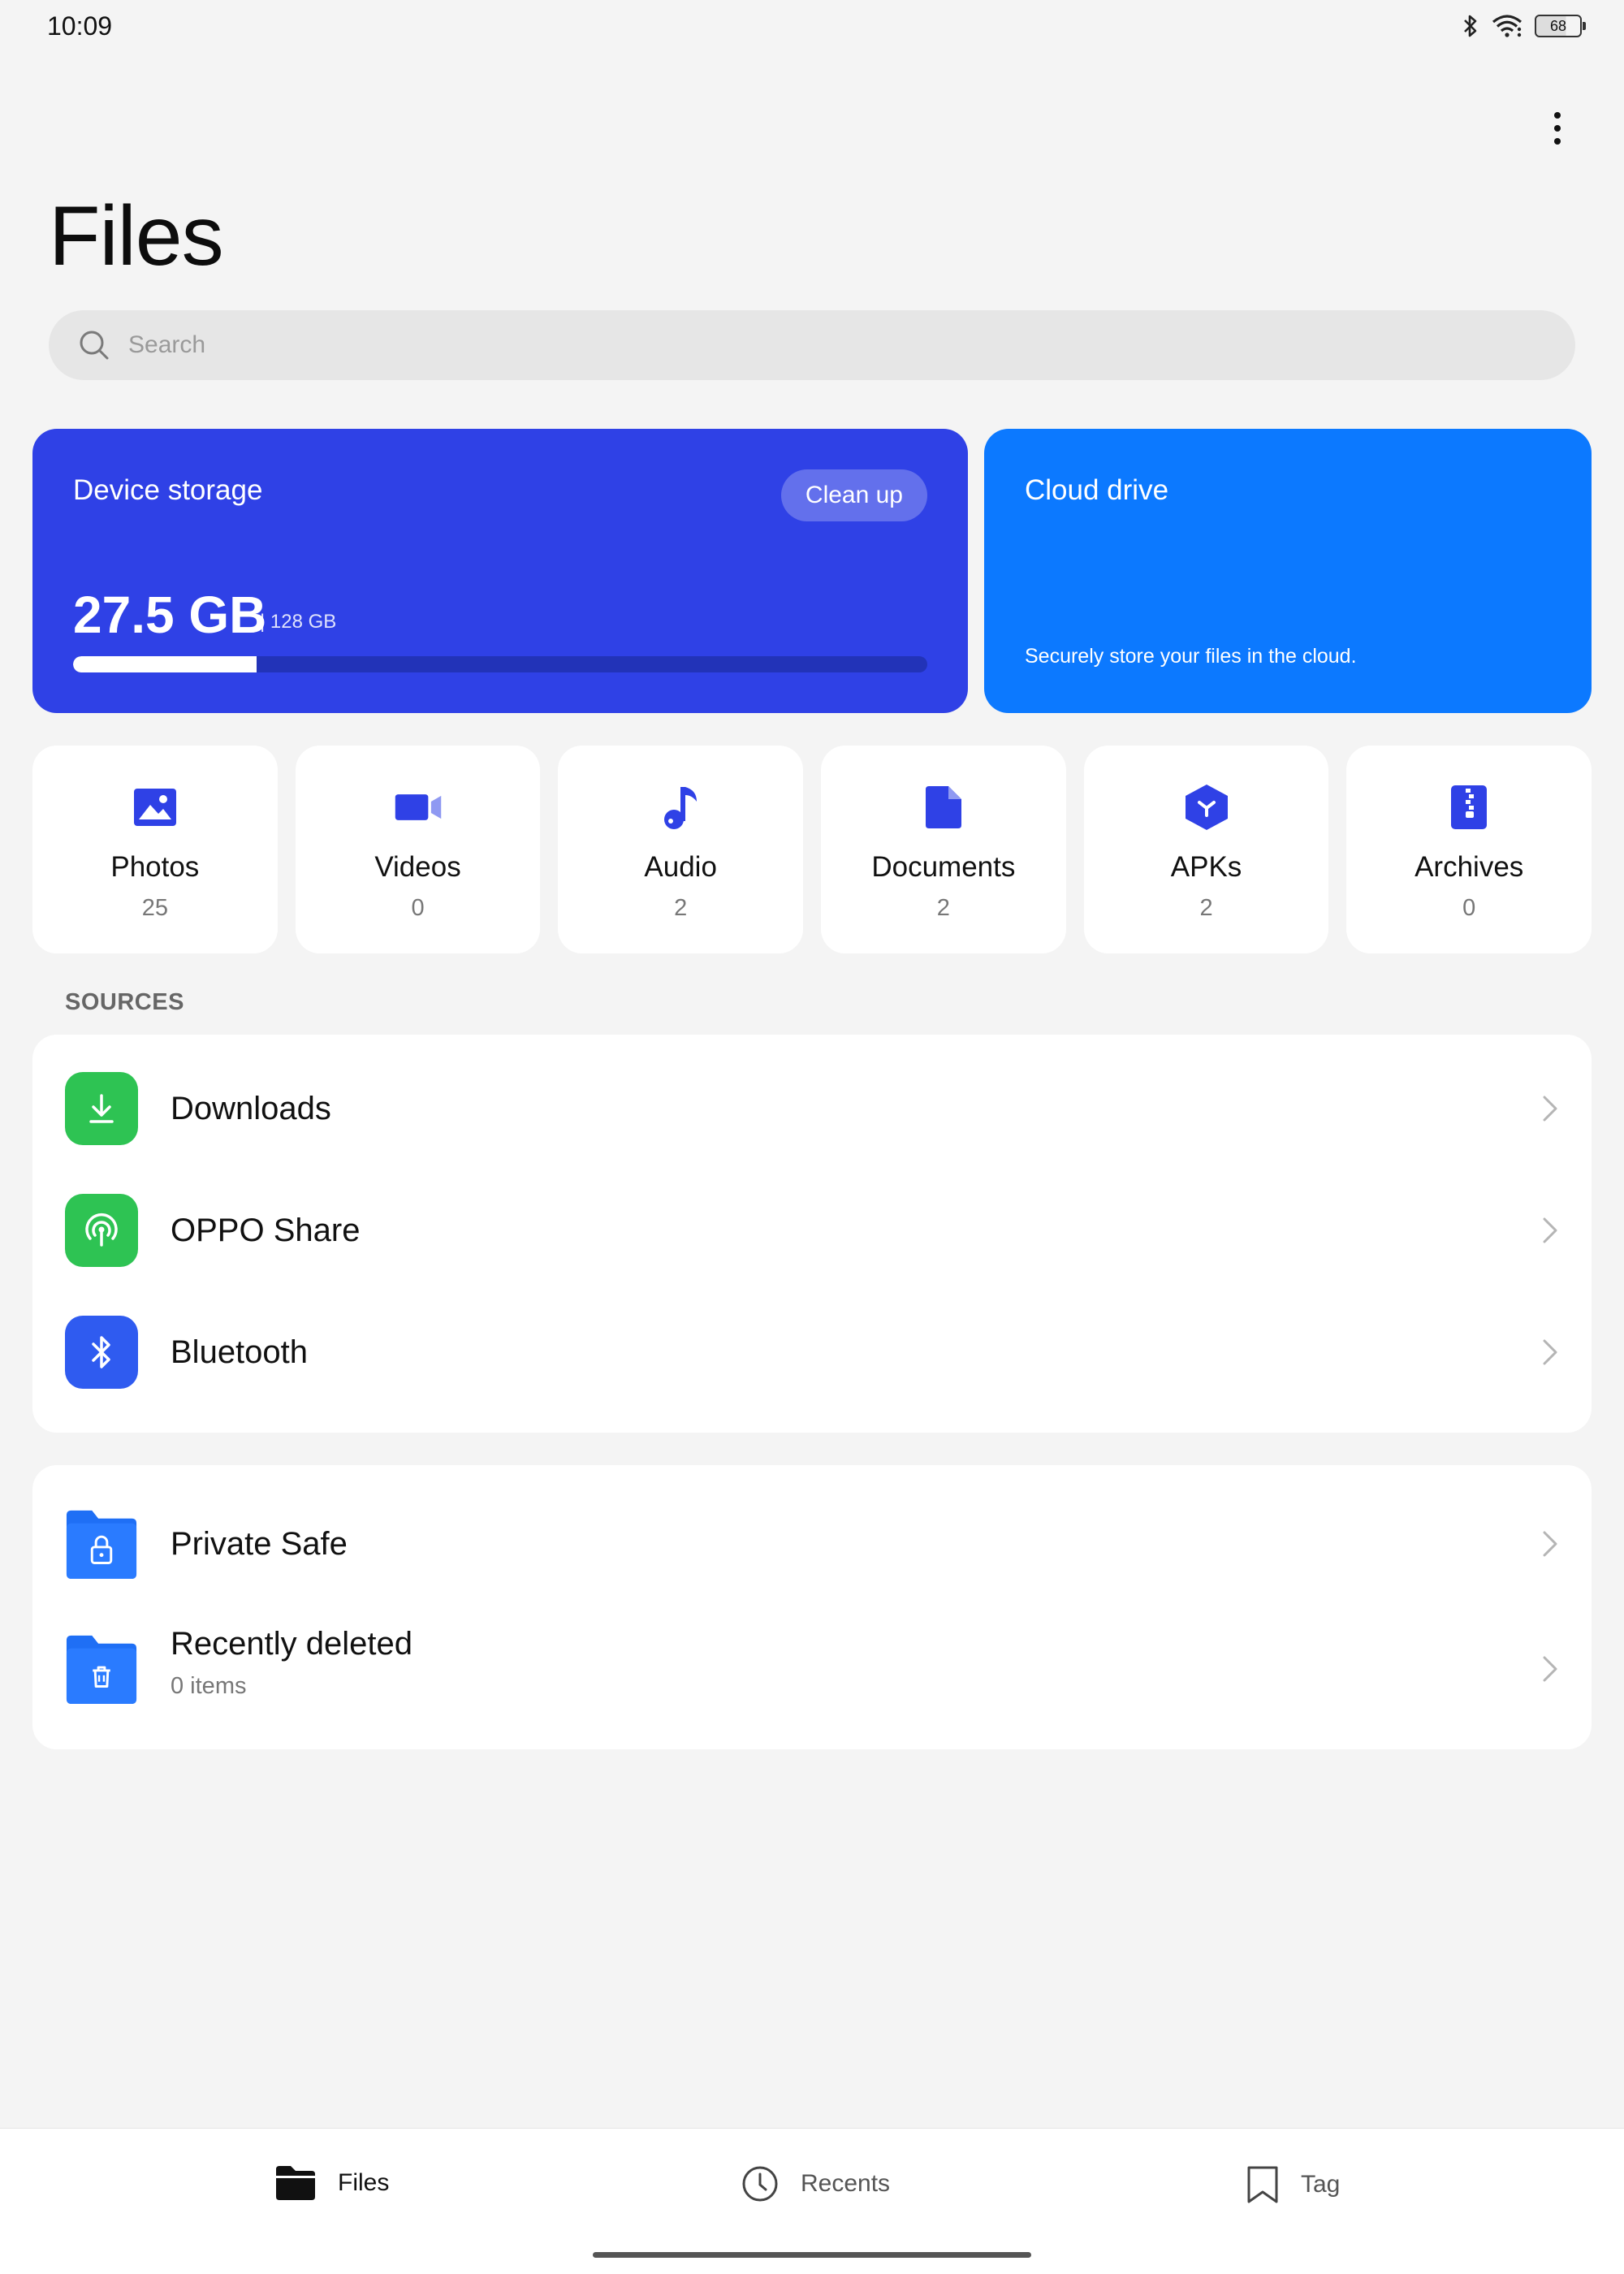 The image size is (1624, 2274). I want to click on category-apks: APKs 2, so click(1206, 849).